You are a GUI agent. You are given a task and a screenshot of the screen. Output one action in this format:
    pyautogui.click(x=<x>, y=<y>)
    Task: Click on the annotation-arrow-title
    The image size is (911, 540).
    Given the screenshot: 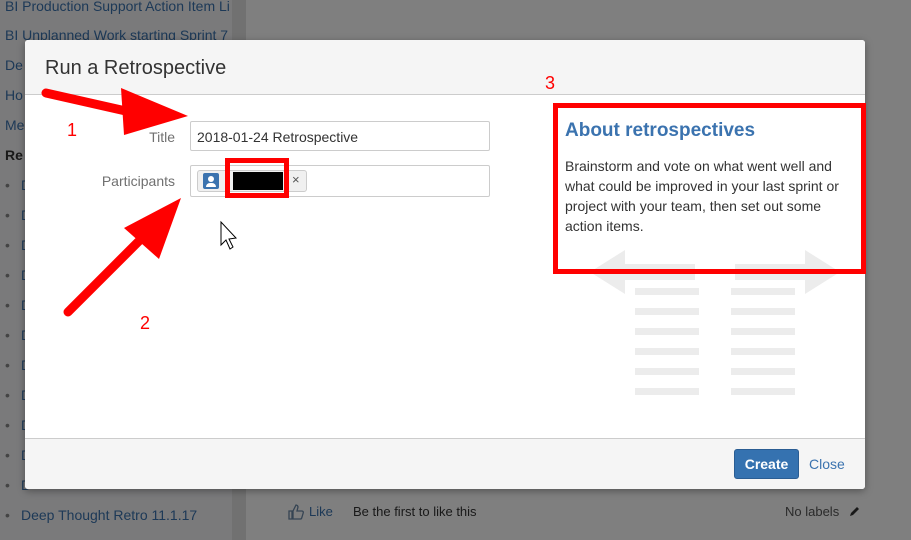 What is the action you would take?
    pyautogui.click(x=88, y=102)
    